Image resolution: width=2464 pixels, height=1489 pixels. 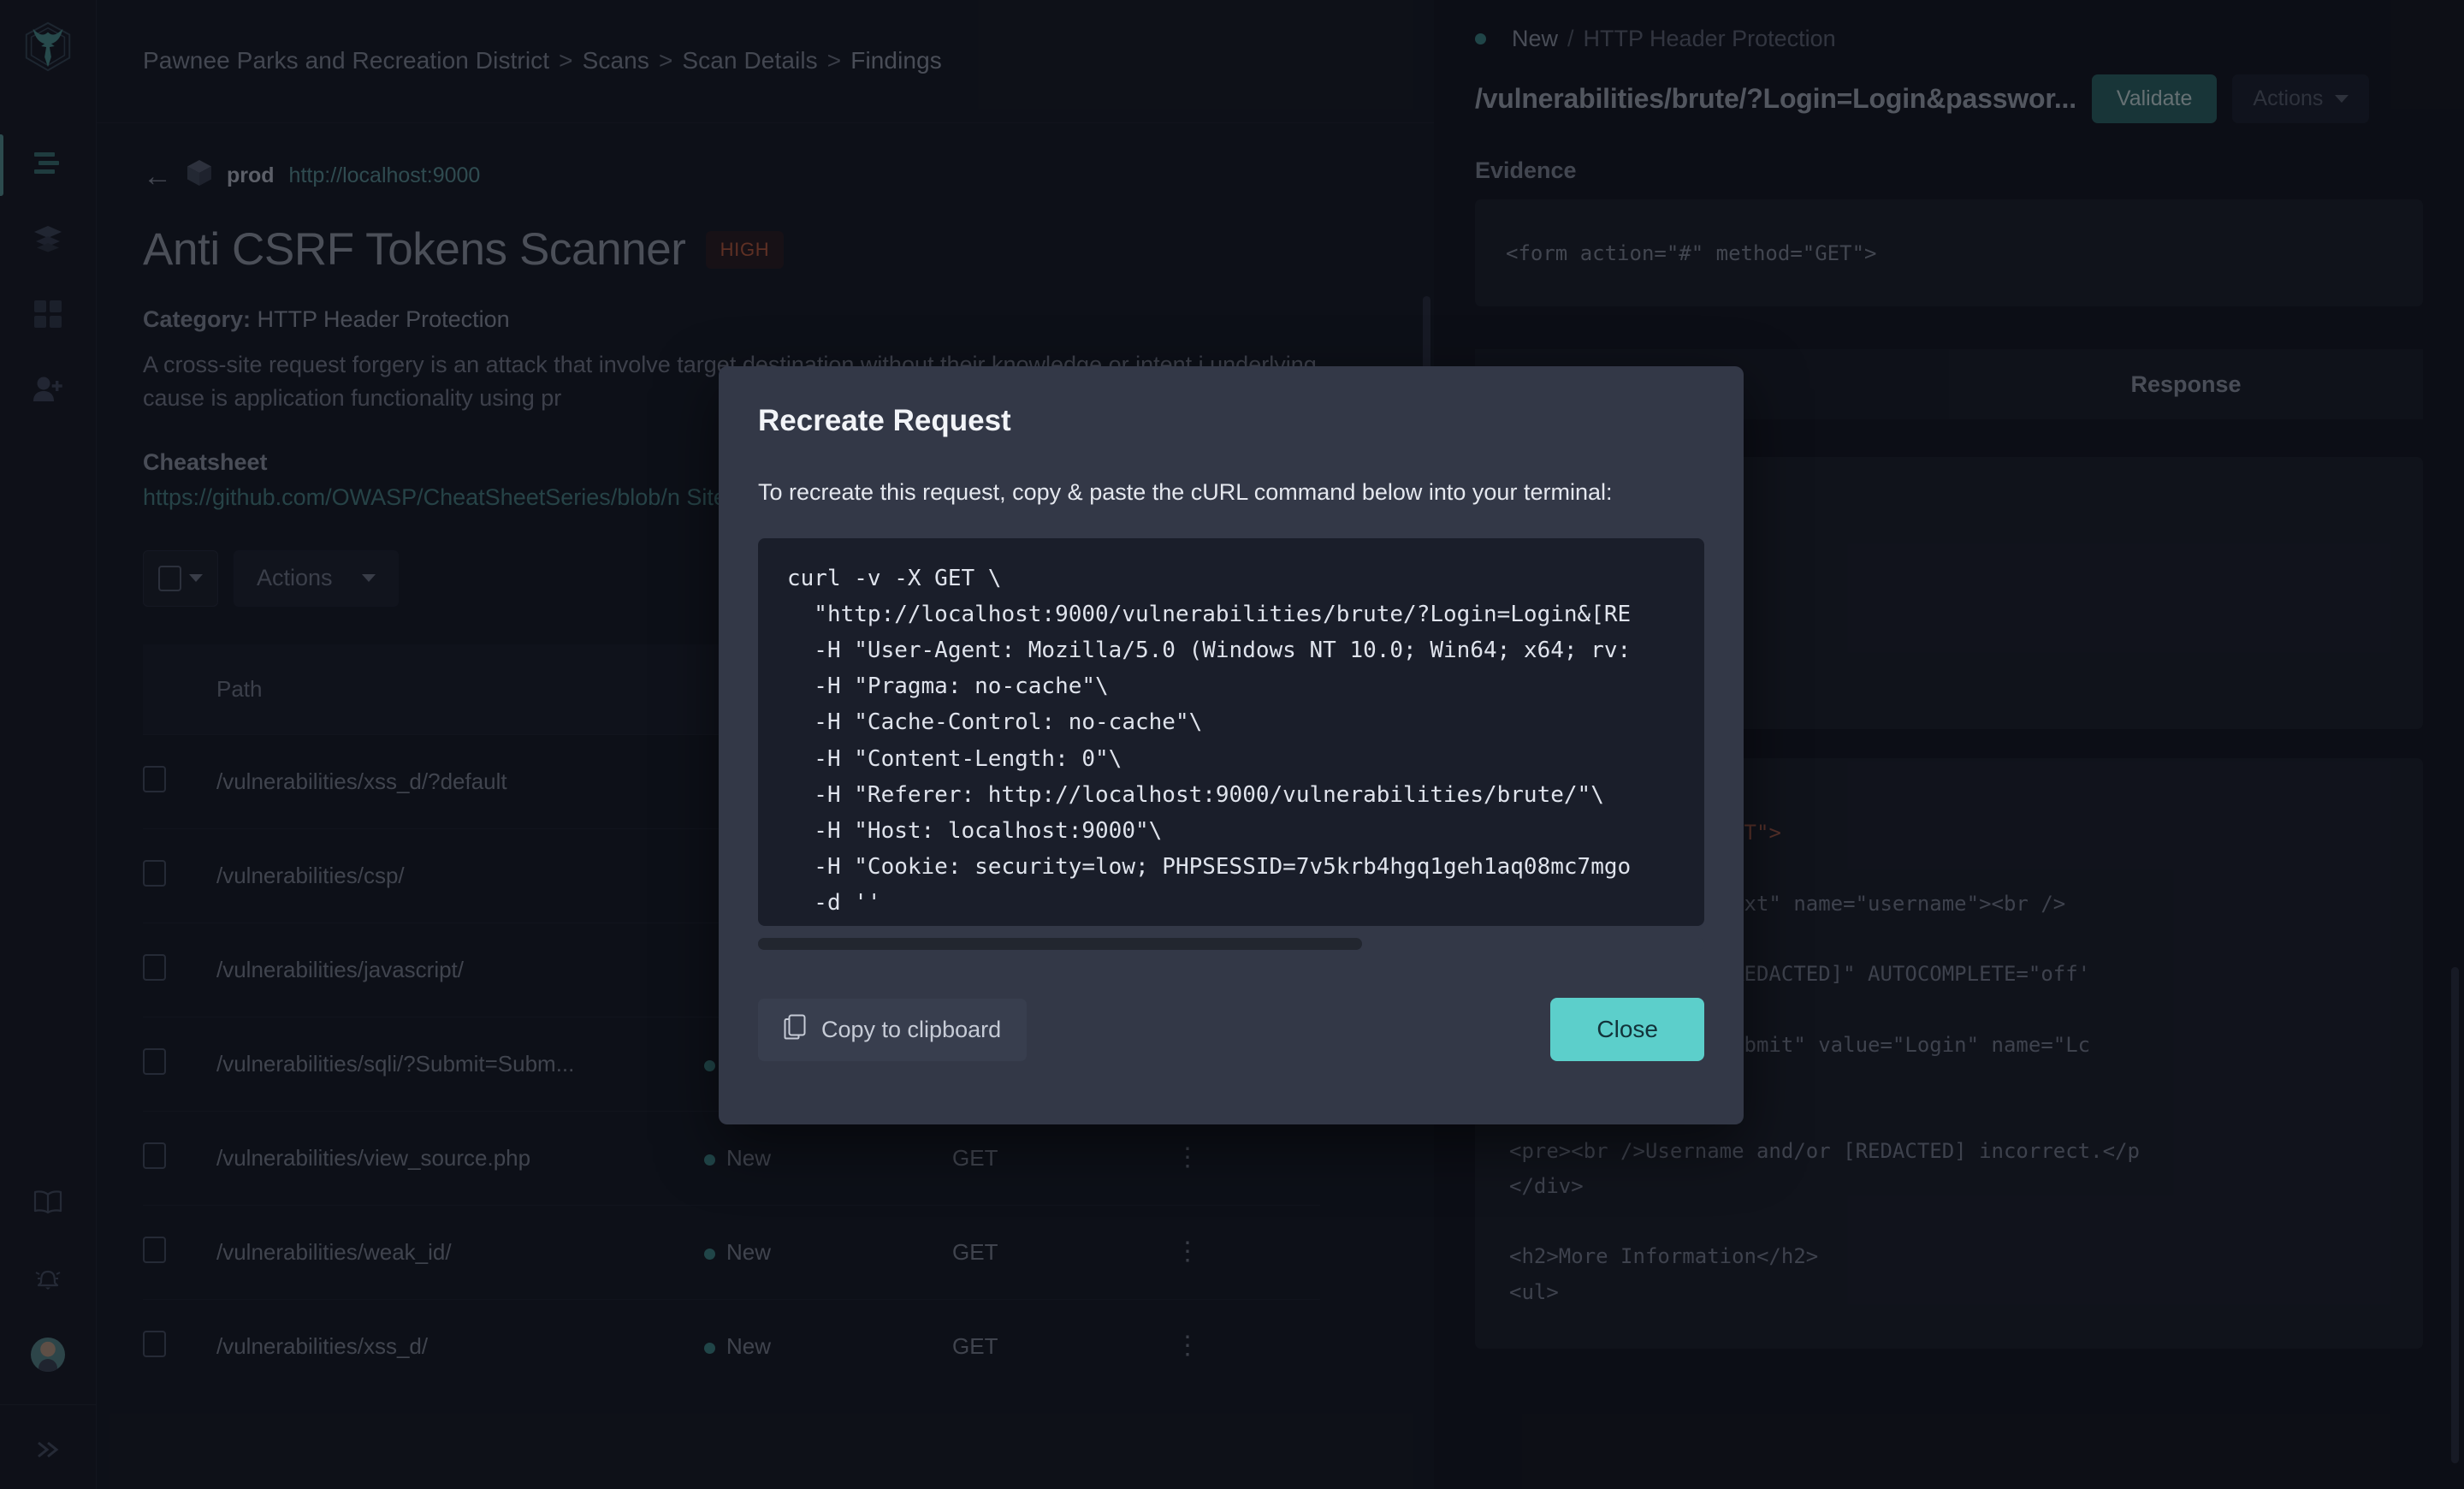 I want to click on copy-label: Copy to clipboard, so click(x=911, y=1029).